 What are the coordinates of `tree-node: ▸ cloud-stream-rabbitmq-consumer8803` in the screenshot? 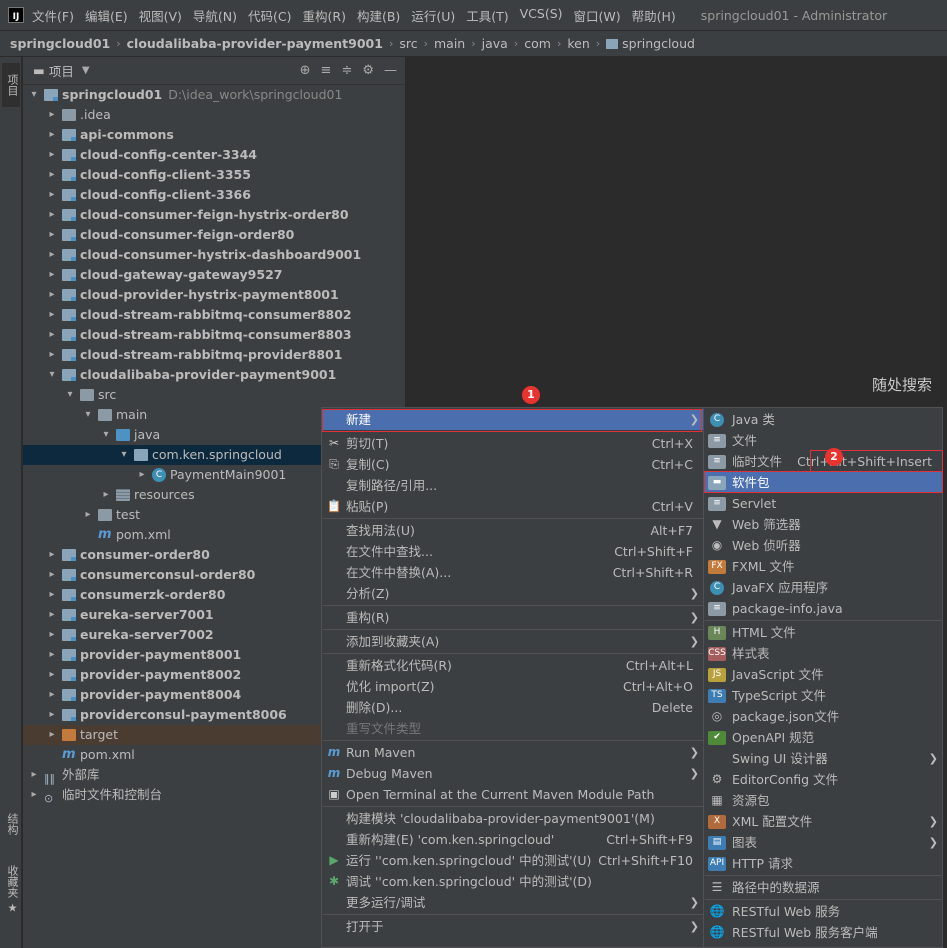 It's located at (214, 335).